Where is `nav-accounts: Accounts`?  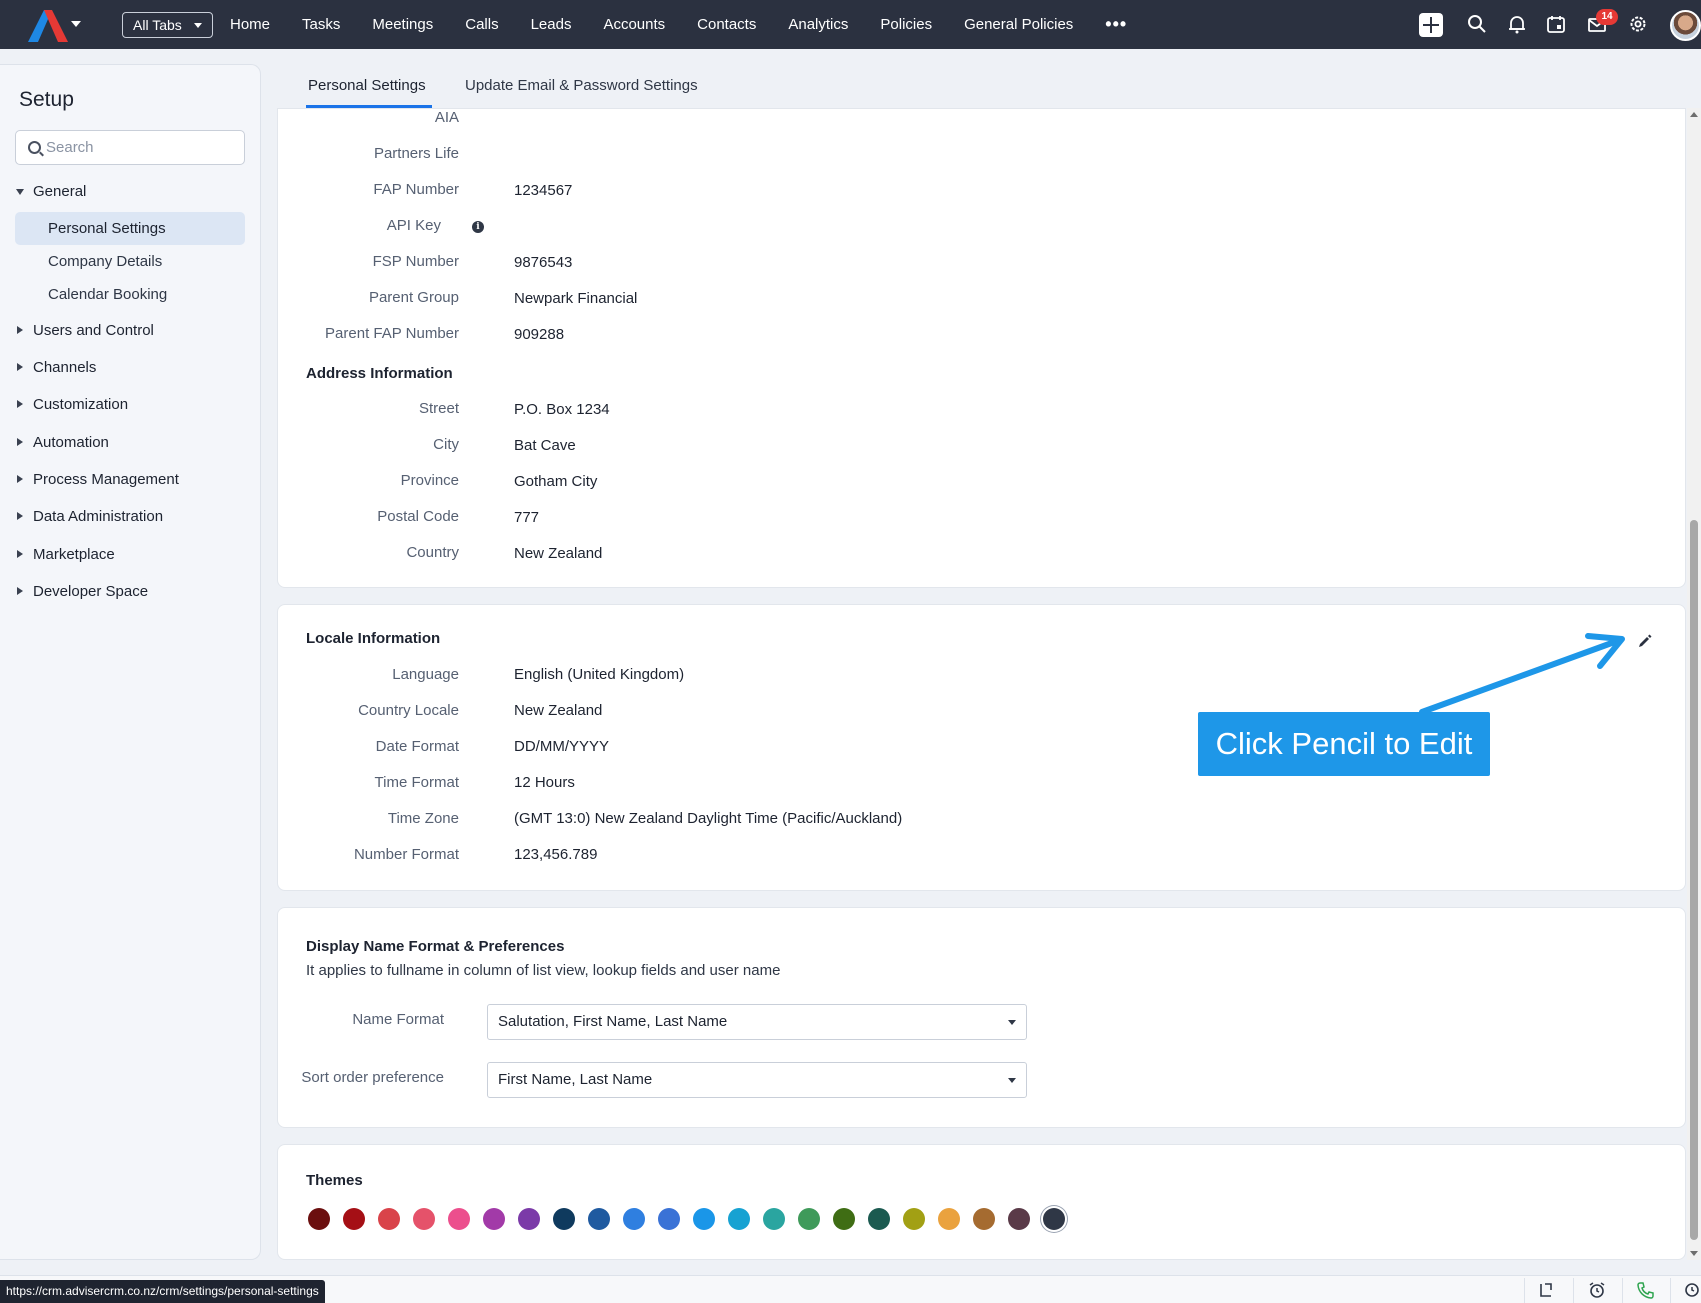
nav-accounts: Accounts is located at coordinates (634, 24).